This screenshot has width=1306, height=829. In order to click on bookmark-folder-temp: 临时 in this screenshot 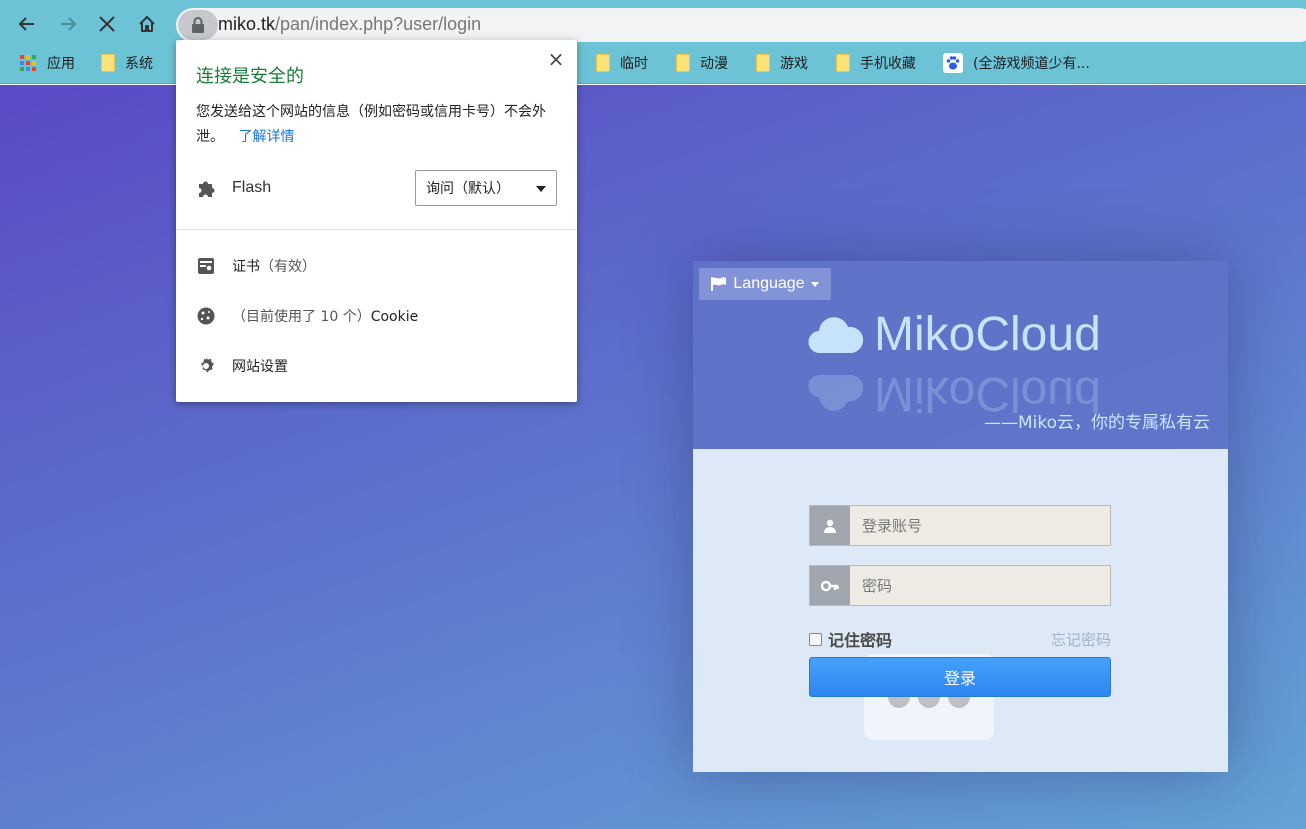, I will do `click(622, 63)`.